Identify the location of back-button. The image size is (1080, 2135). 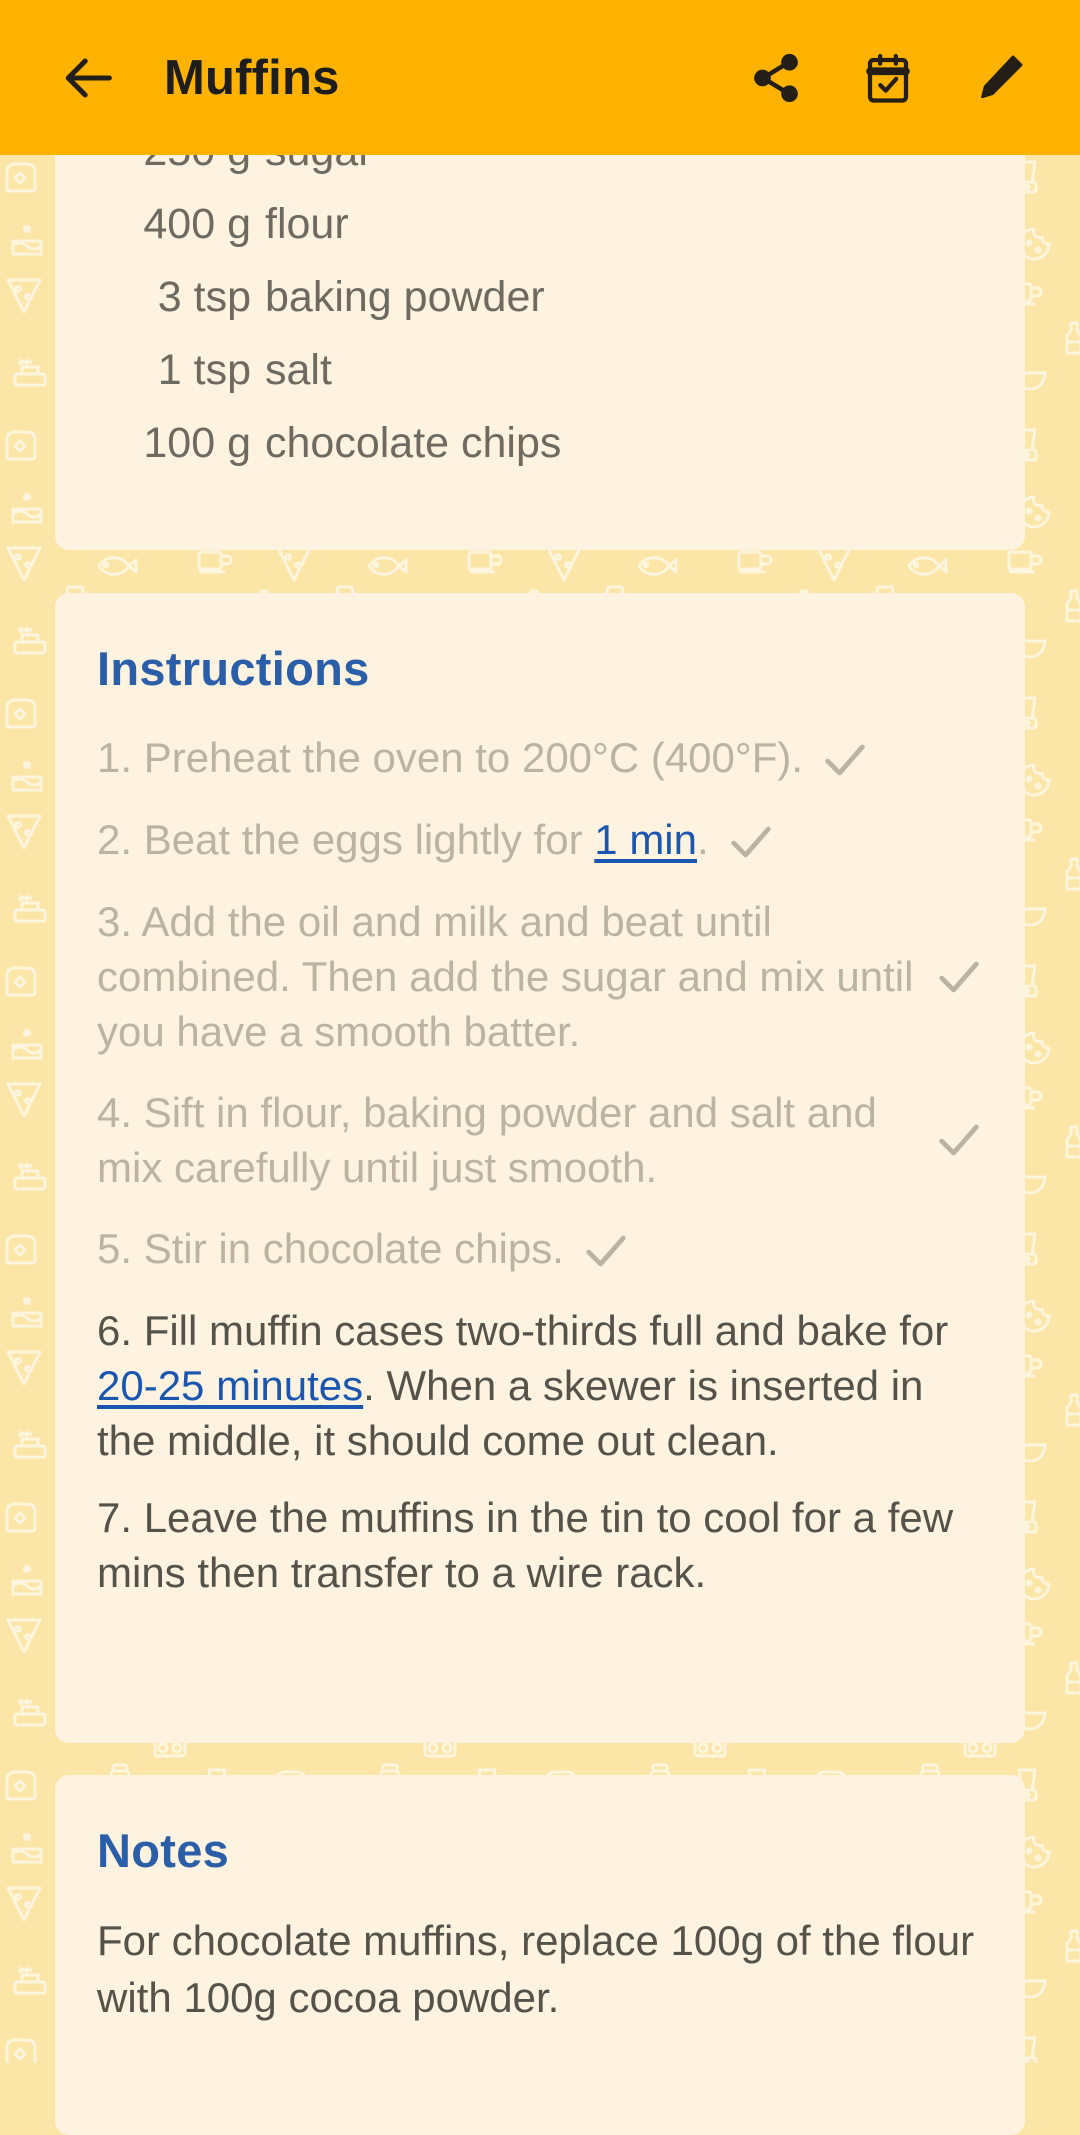
(90, 78).